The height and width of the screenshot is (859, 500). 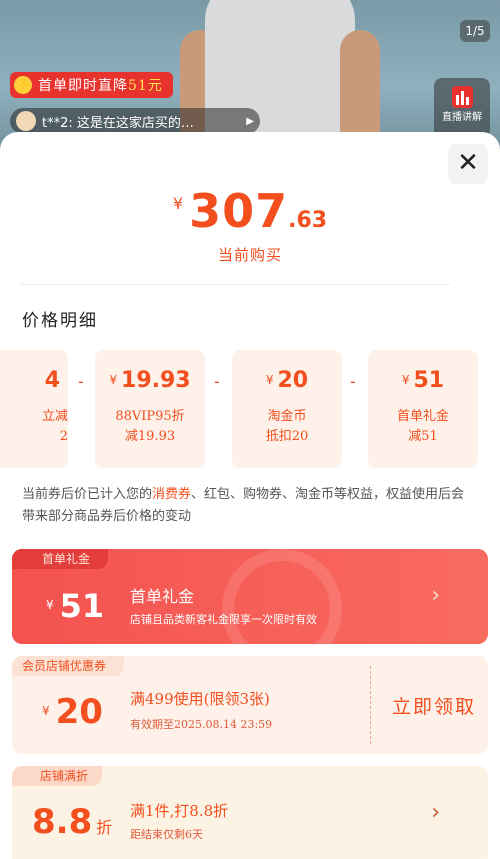 I want to click on breakdown-card-88vip: ¥19.93 88VIP95折 减19.93, so click(x=150, y=409).